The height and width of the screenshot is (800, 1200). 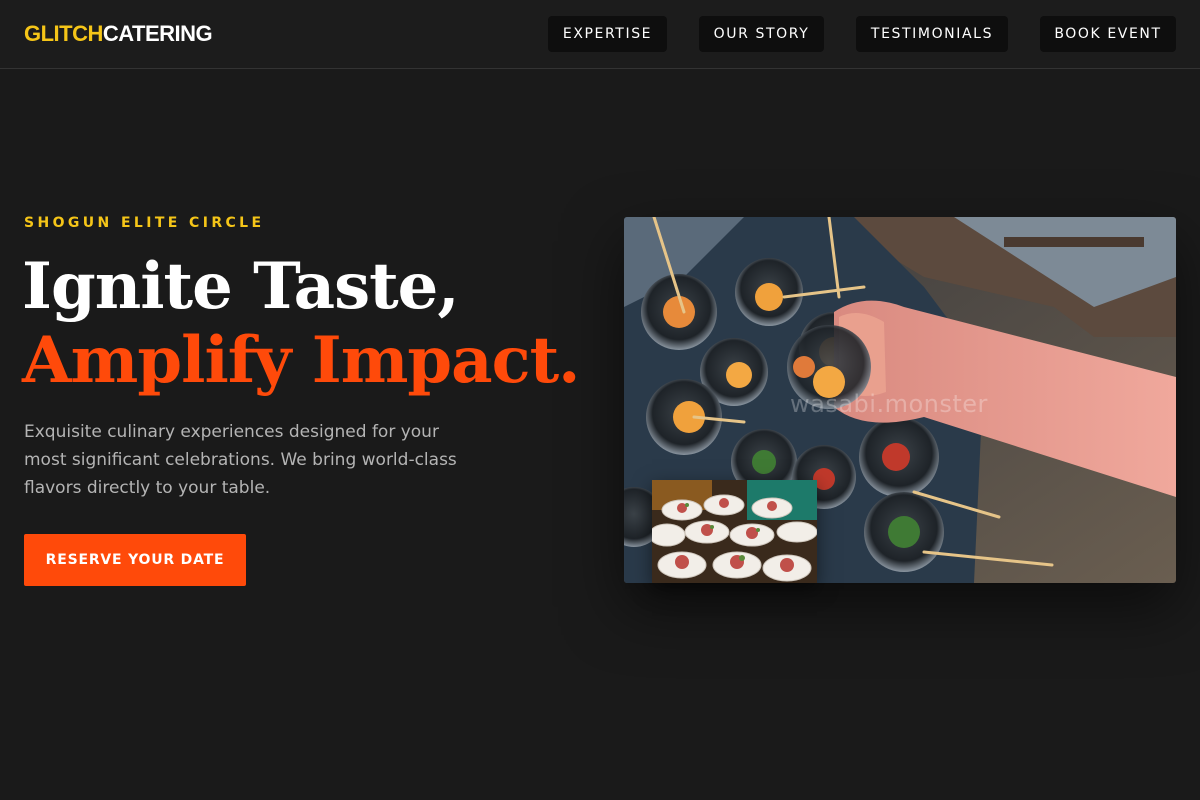 I want to click on logo-accent-text: GLITCH, so click(x=63, y=33).